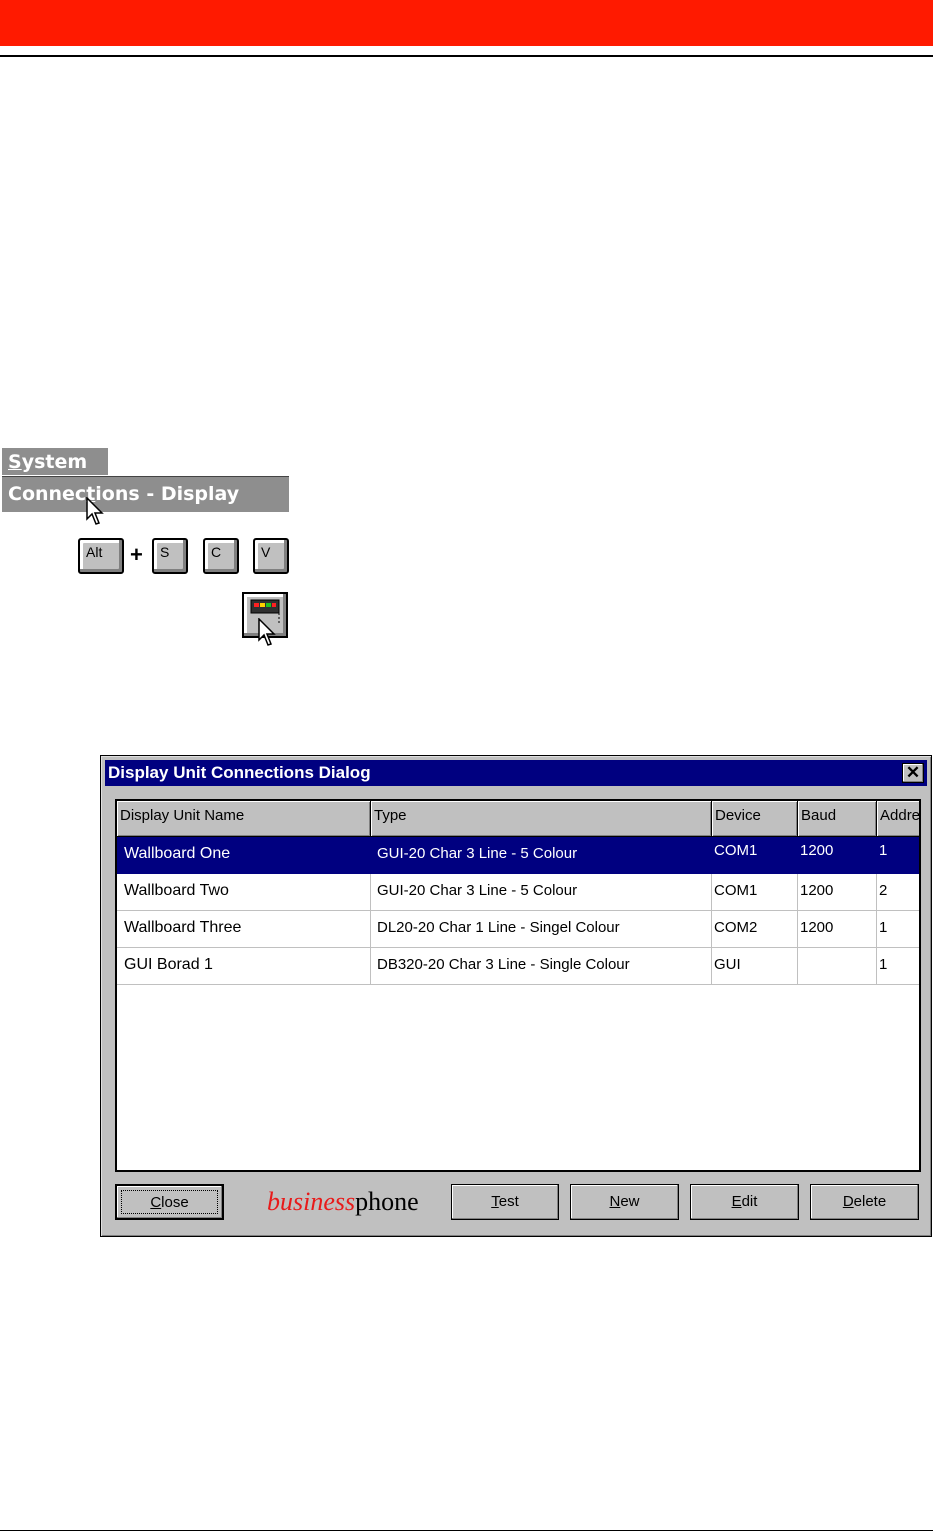 Image resolution: width=933 pixels, height=1534 pixels. What do you see at coordinates (755, 929) in the screenshot?
I see `cell-device: COM2` at bounding box center [755, 929].